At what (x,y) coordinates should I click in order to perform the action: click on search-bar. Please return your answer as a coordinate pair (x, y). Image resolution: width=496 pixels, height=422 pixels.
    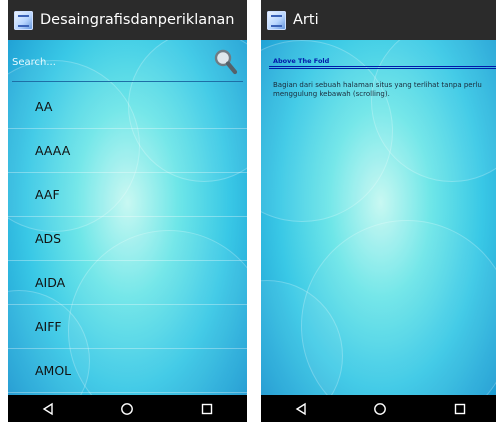
    Looking at the image, I should click on (127, 62).